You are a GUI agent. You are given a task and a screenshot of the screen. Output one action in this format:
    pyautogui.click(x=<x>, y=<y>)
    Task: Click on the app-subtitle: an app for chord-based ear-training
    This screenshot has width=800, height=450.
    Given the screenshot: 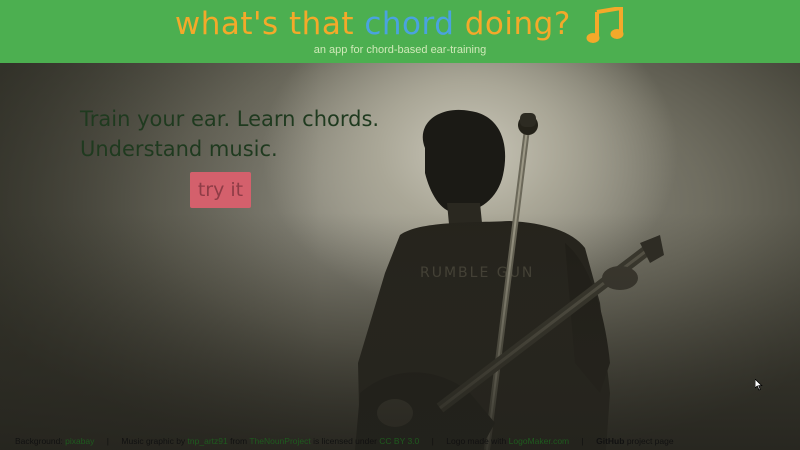 What is the action you would take?
    pyautogui.click(x=400, y=50)
    